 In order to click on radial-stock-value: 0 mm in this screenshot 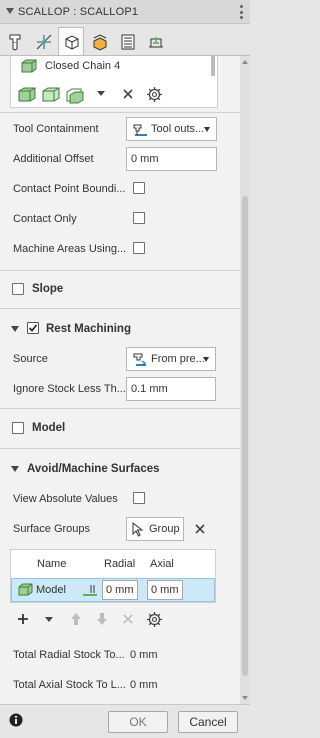, I will do `click(120, 590)`.